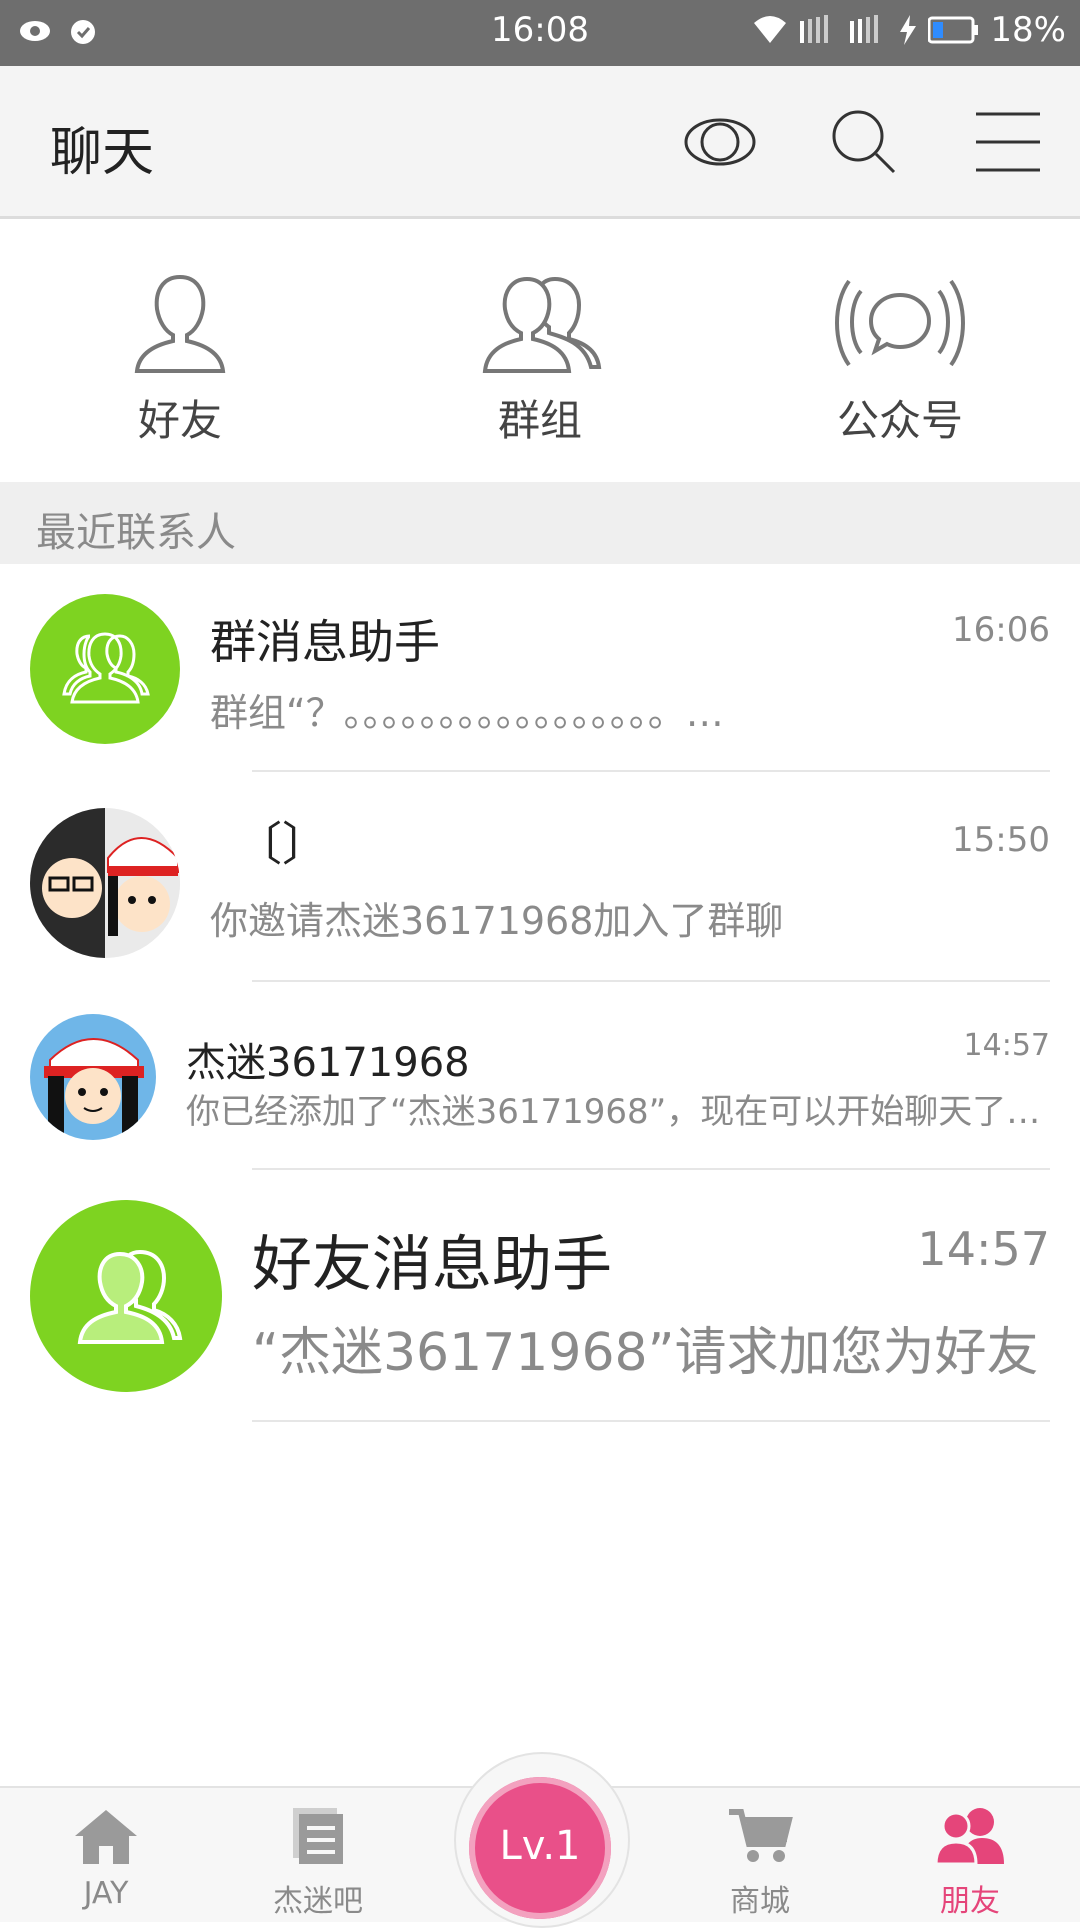 Image resolution: width=1080 pixels, height=1928 pixels. Describe the element at coordinates (1001, 630) in the screenshot. I see `conversation-time: 16:06` at that location.